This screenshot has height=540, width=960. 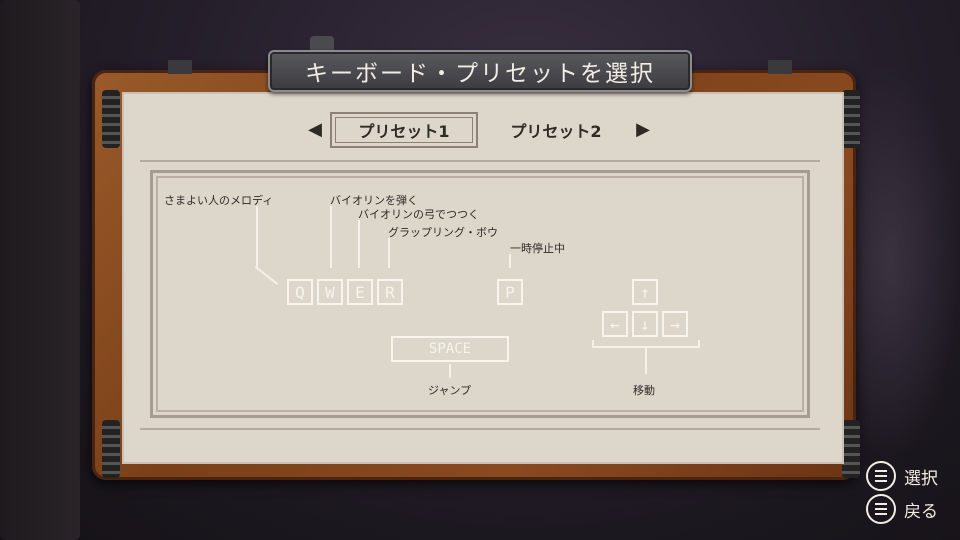 I want to click on key-left-arrow-icon: ←, so click(x=615, y=324).